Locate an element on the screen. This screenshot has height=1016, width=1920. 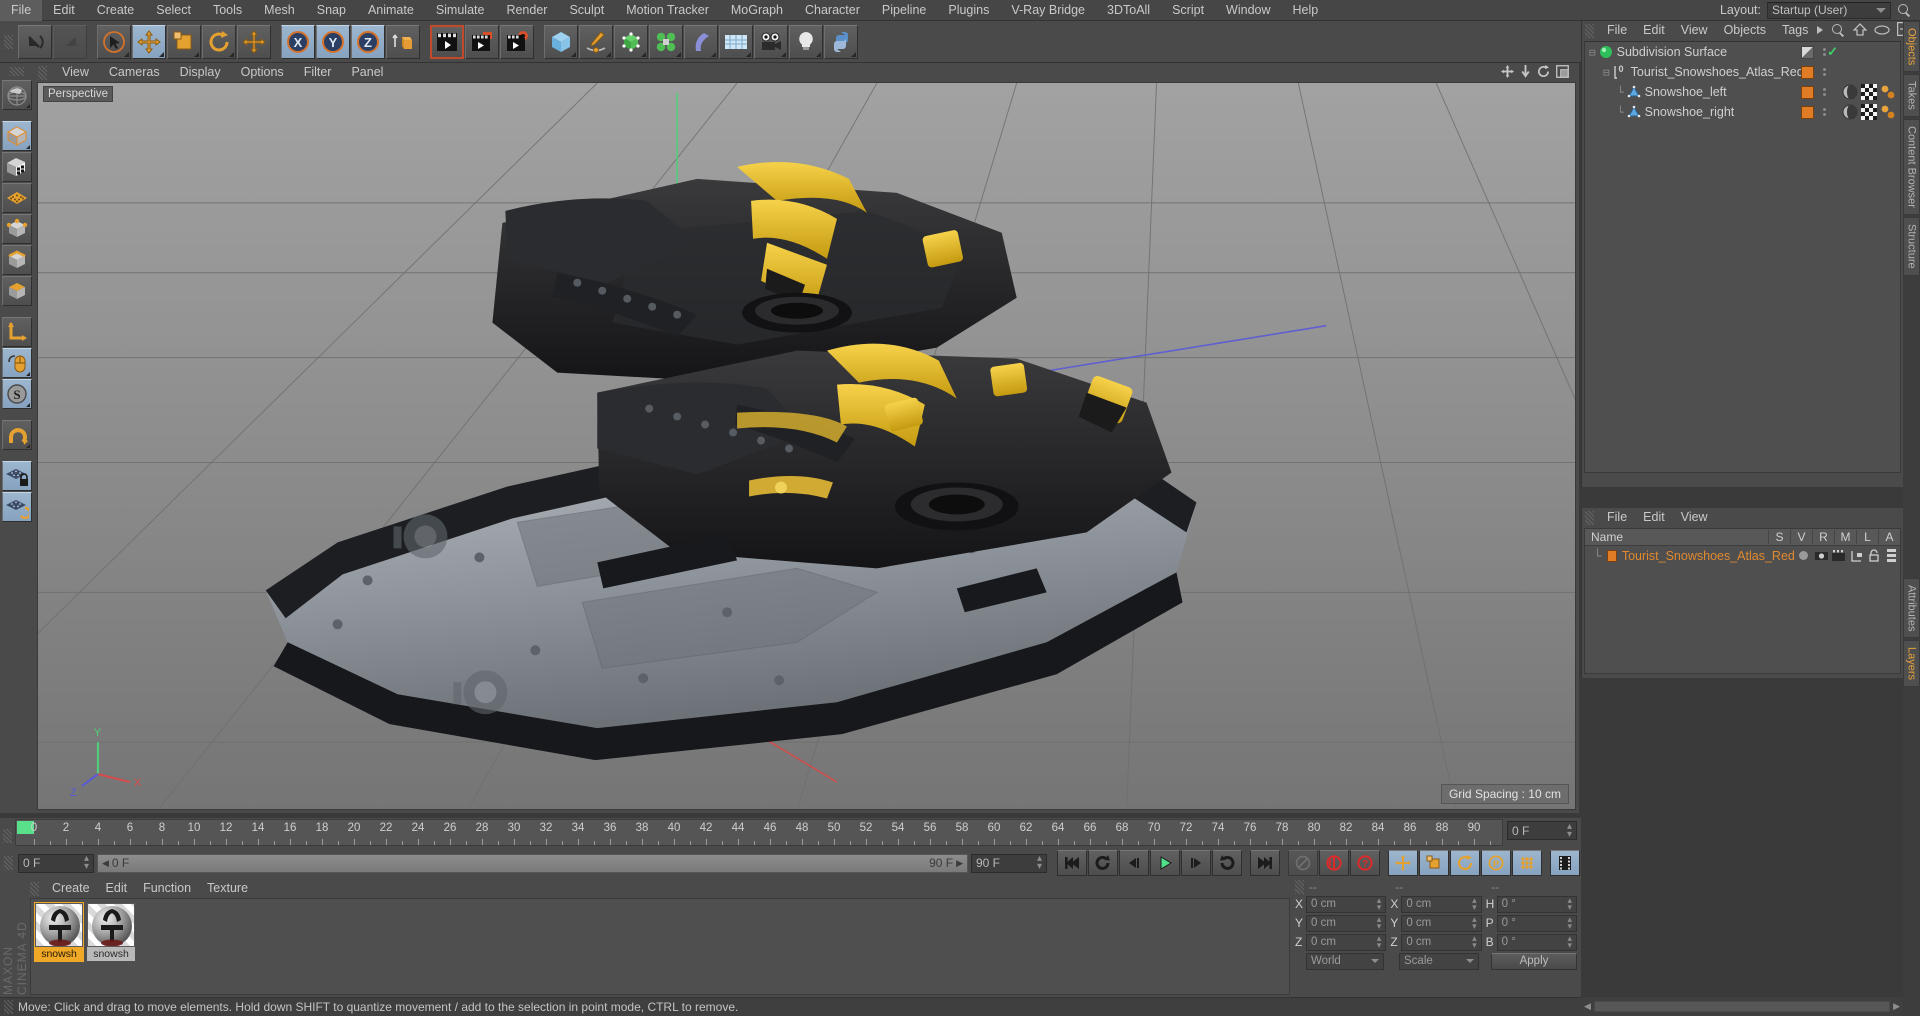
object-visibility-swatch is located at coordinates (1807, 52).